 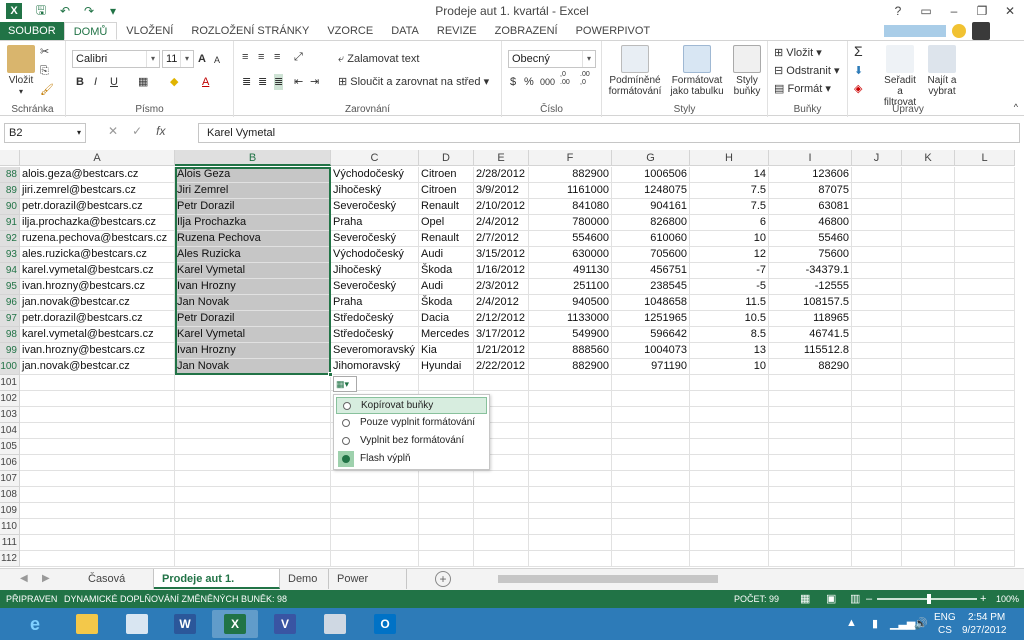 I want to click on increase-decimal-button: ,0 .00, so click(x=568, y=79).